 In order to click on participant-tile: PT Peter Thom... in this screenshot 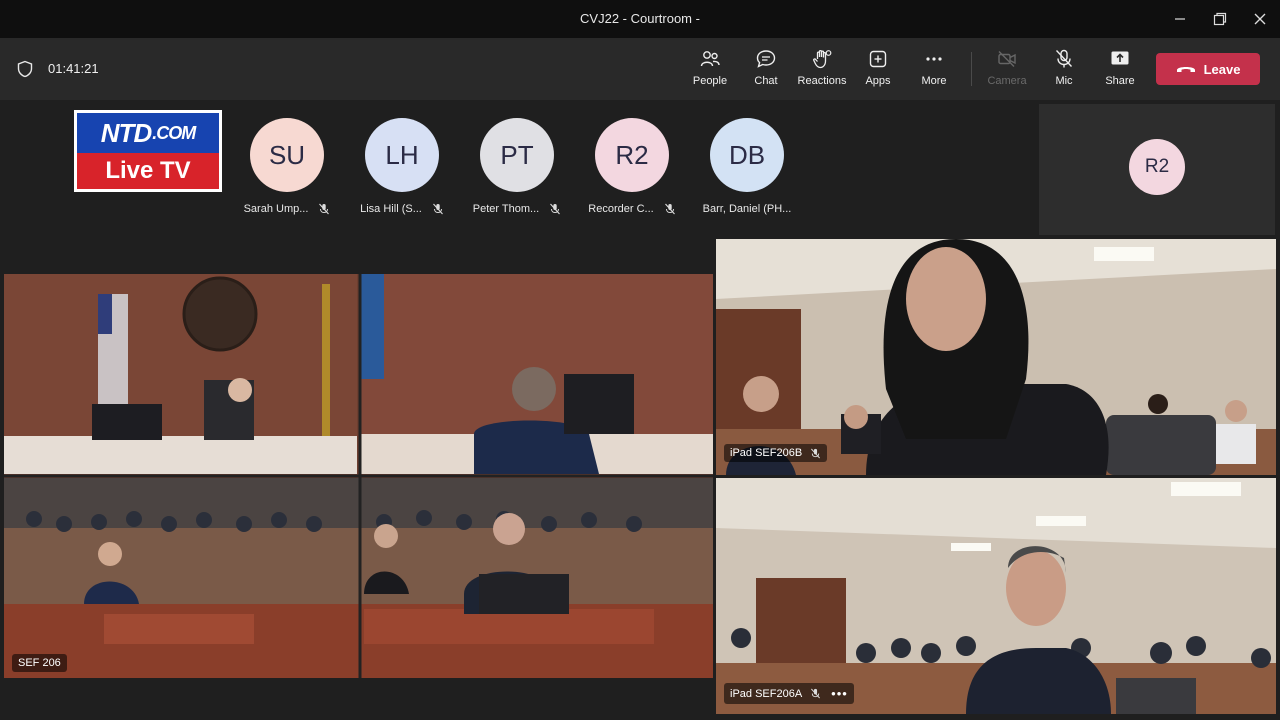, I will do `click(517, 168)`.